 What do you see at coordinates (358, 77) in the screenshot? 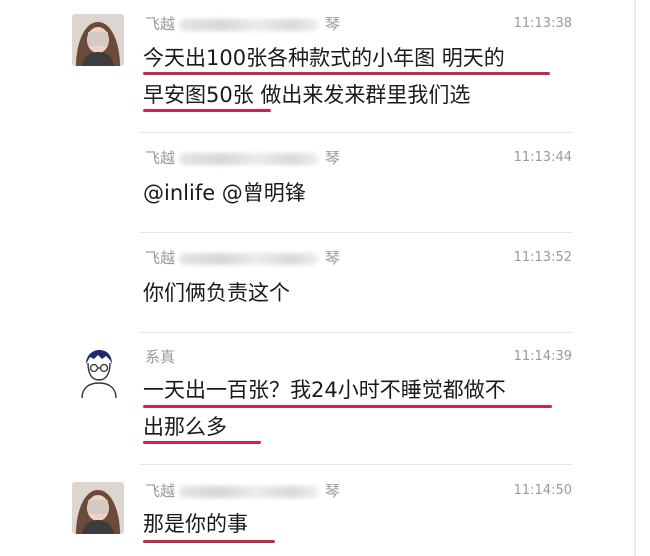
I see `message-text: 今天出100张各种款式的小年图 明天的 早安图50张 做出来发来群里我们选` at bounding box center [358, 77].